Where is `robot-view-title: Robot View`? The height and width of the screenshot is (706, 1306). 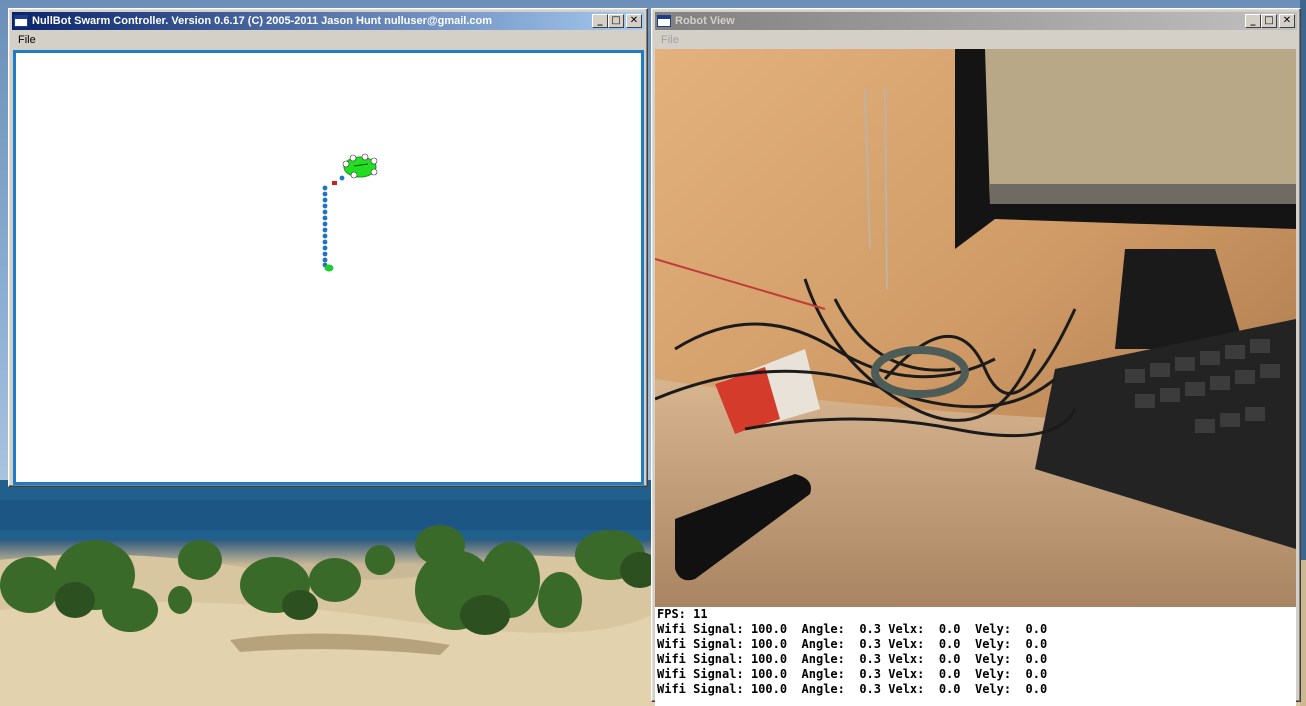 robot-view-title: Robot View is located at coordinates (705, 21).